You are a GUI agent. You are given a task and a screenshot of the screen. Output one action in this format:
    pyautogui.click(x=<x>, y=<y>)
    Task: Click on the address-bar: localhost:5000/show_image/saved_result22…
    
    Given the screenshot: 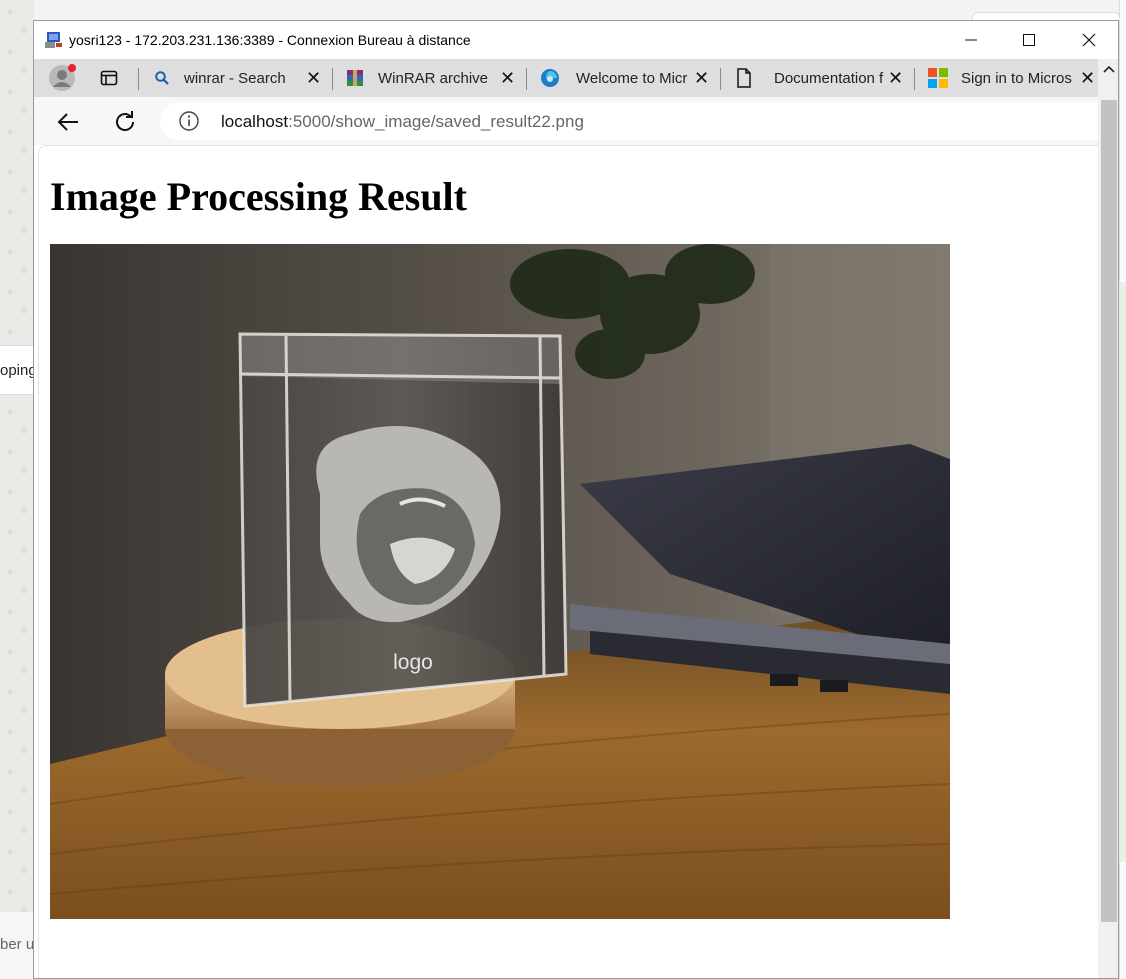 What is the action you would take?
    pyautogui.click(x=639, y=121)
    